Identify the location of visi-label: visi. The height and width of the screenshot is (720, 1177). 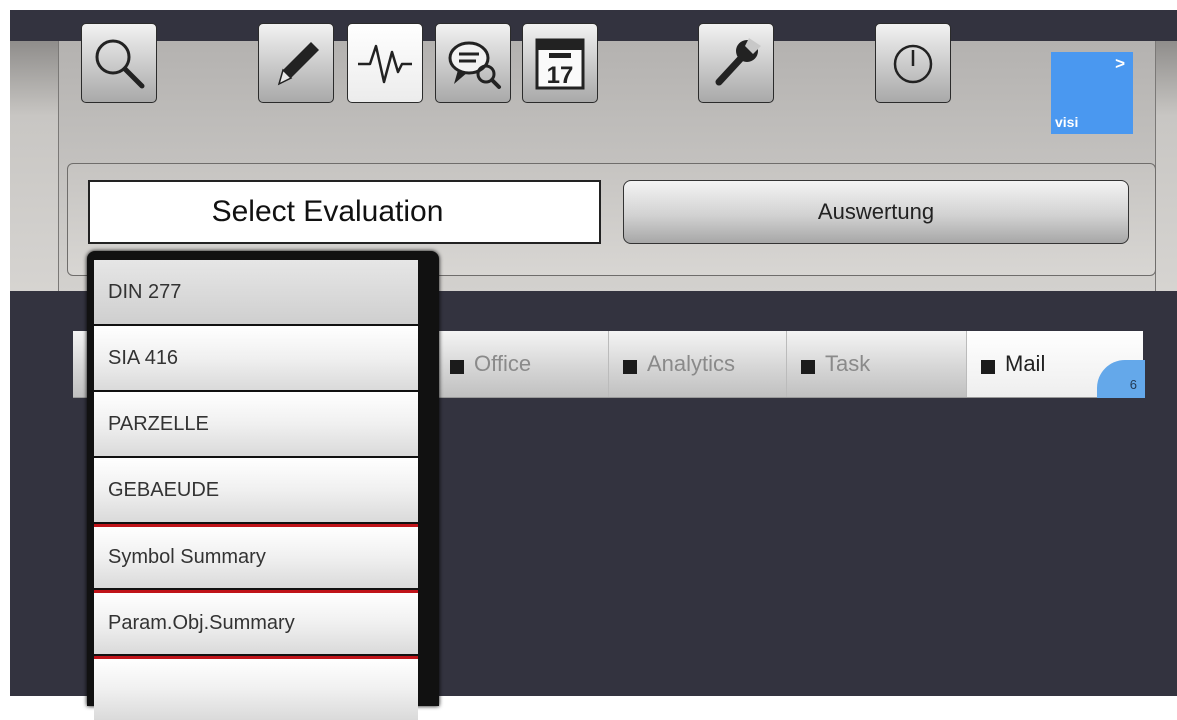
(1067, 122).